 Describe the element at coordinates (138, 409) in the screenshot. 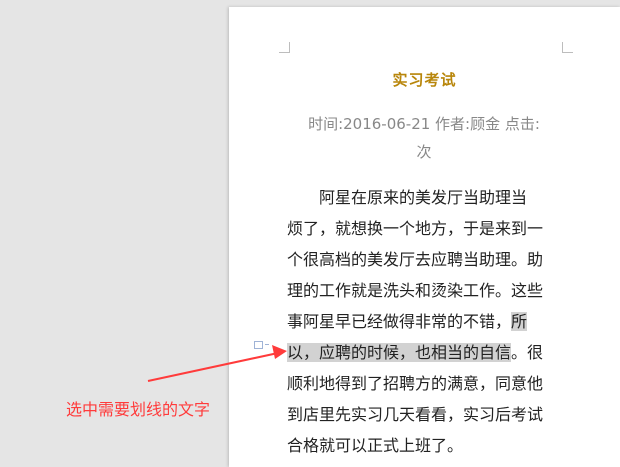

I see `annotation-label: 选中需要划线的文字` at that location.